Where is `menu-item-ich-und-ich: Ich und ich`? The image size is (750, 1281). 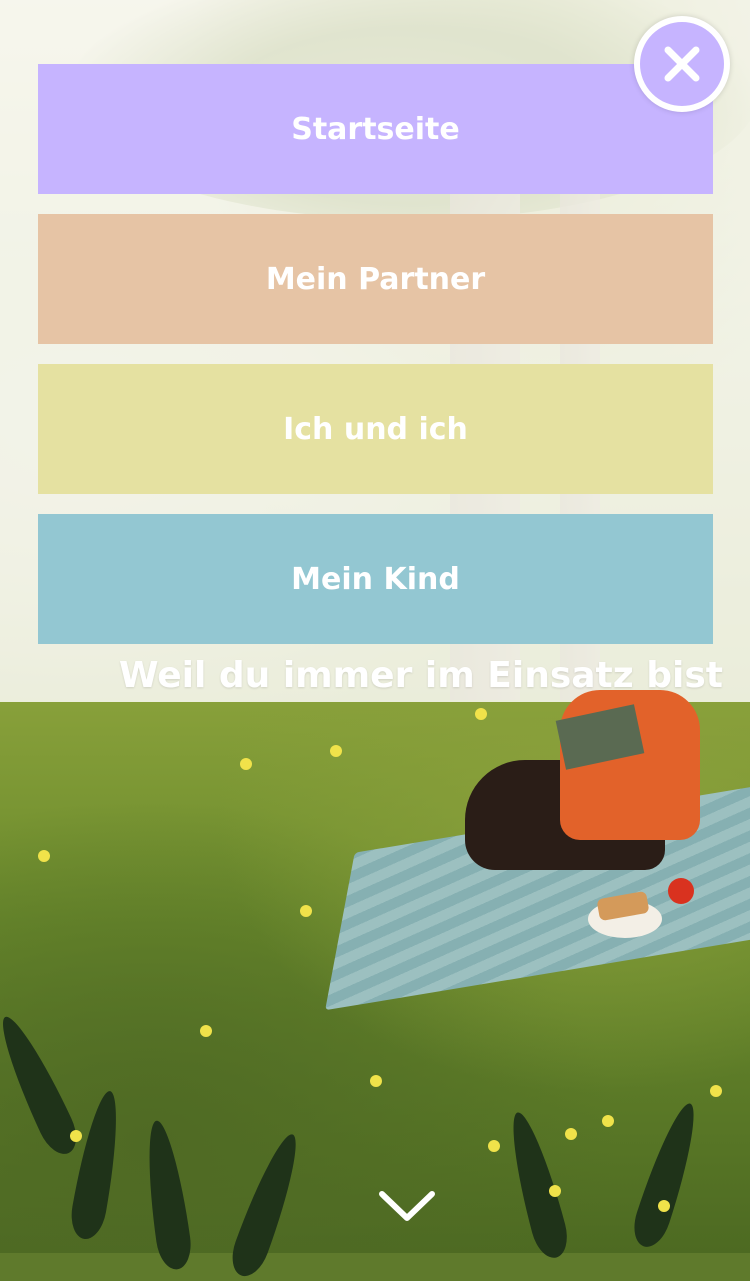
menu-item-ich-und-ich: Ich und ich is located at coordinates (375, 429).